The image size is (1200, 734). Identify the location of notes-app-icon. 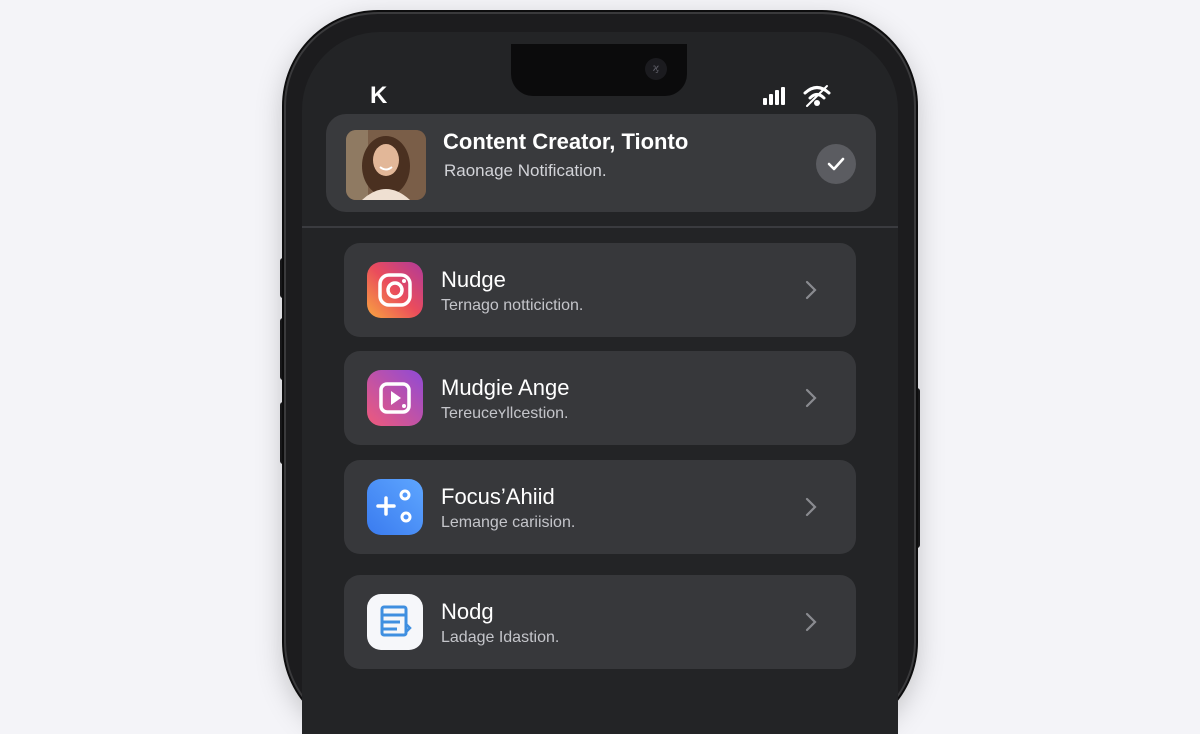
(395, 622).